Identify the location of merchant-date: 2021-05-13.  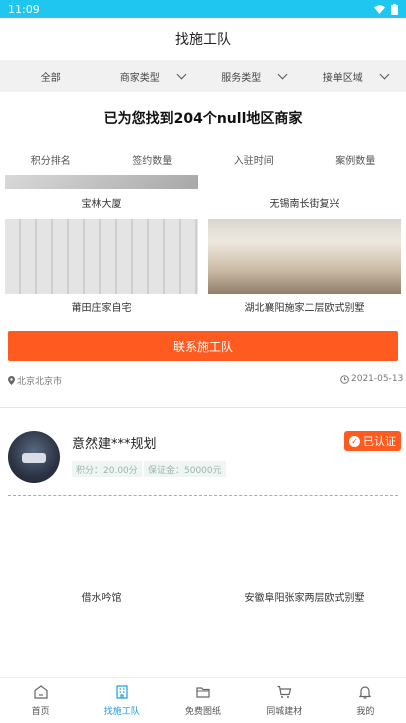
(371, 379).